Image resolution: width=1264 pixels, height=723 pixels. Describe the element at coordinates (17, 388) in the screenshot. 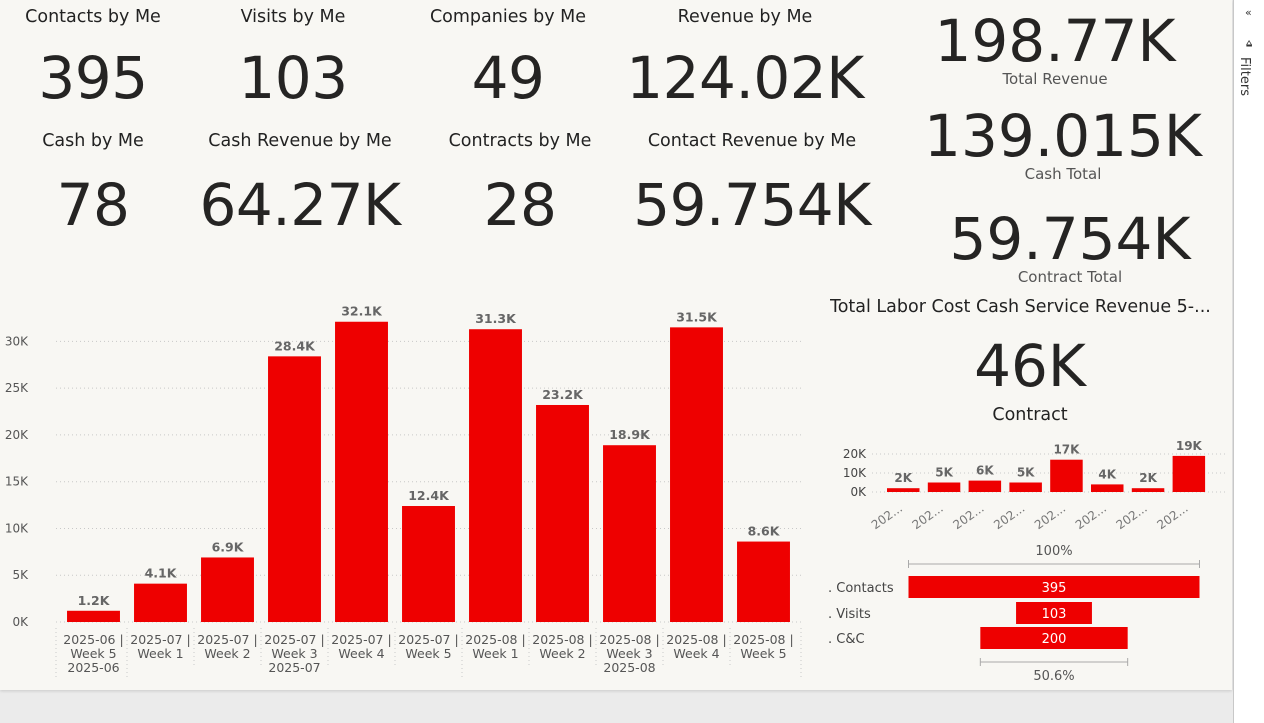

I see `y-tick-label: 25K` at that location.